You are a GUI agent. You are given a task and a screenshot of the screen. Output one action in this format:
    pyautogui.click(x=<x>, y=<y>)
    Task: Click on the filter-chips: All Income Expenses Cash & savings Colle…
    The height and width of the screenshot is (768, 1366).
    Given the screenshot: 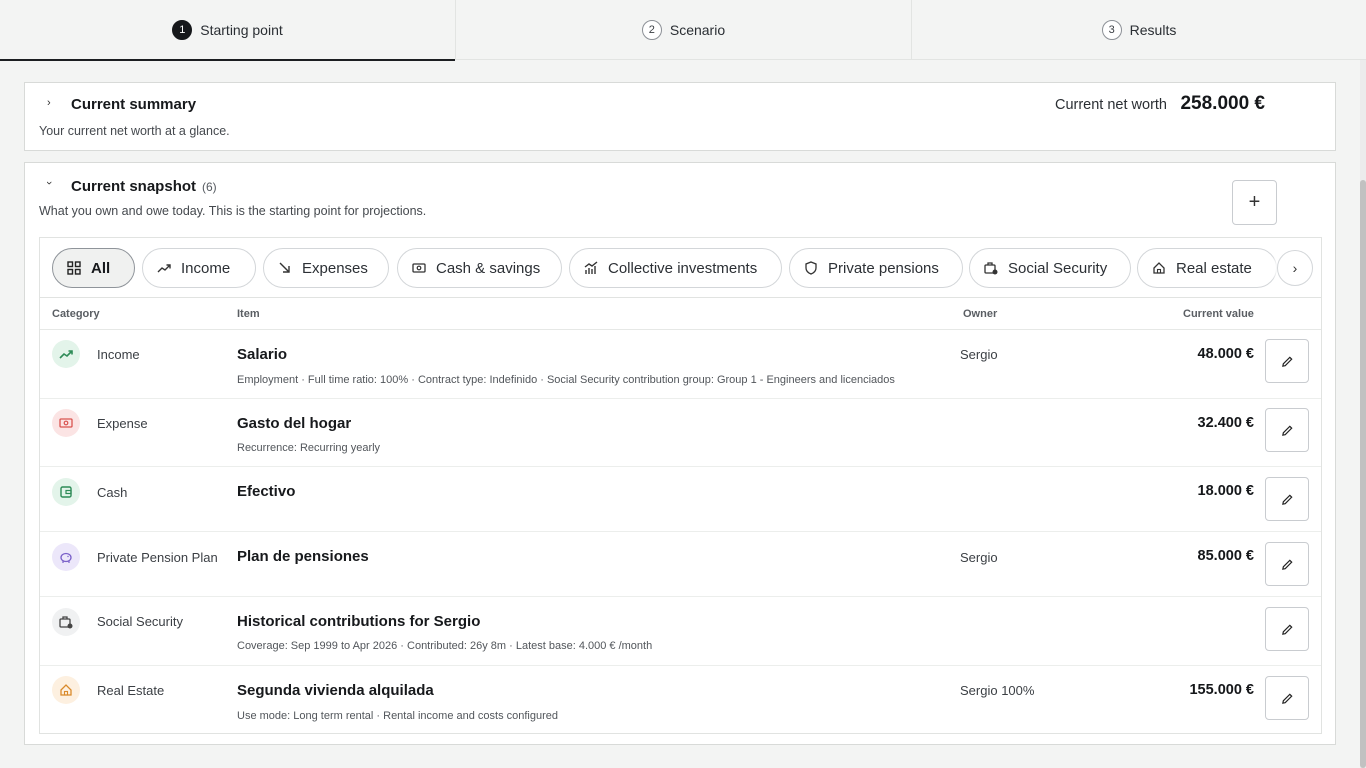 What is the action you would take?
    pyautogui.click(x=680, y=268)
    